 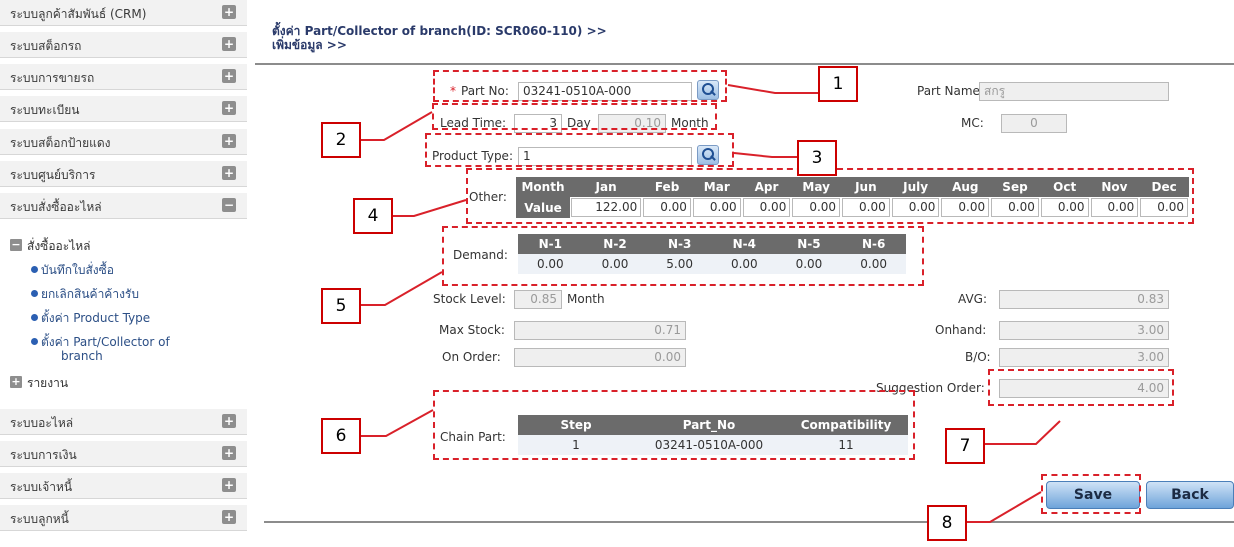 What do you see at coordinates (947, 523) in the screenshot?
I see `callout-number-8: 8` at bounding box center [947, 523].